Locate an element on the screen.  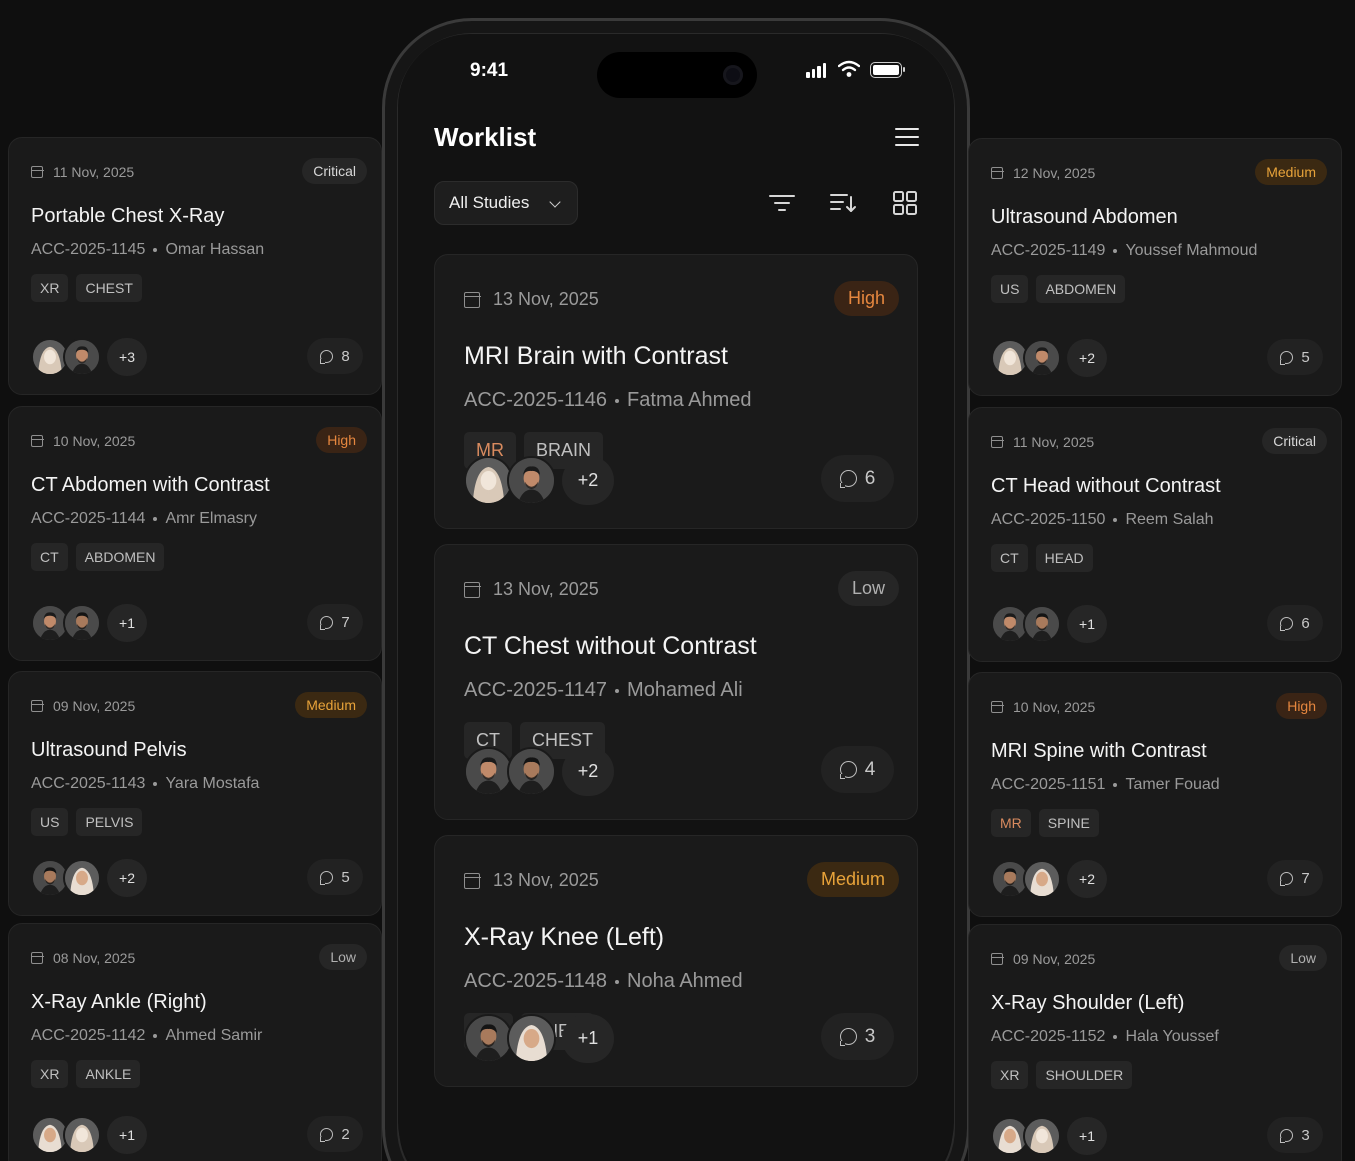
patient-name: Reem Salah is located at coordinates (1169, 519).